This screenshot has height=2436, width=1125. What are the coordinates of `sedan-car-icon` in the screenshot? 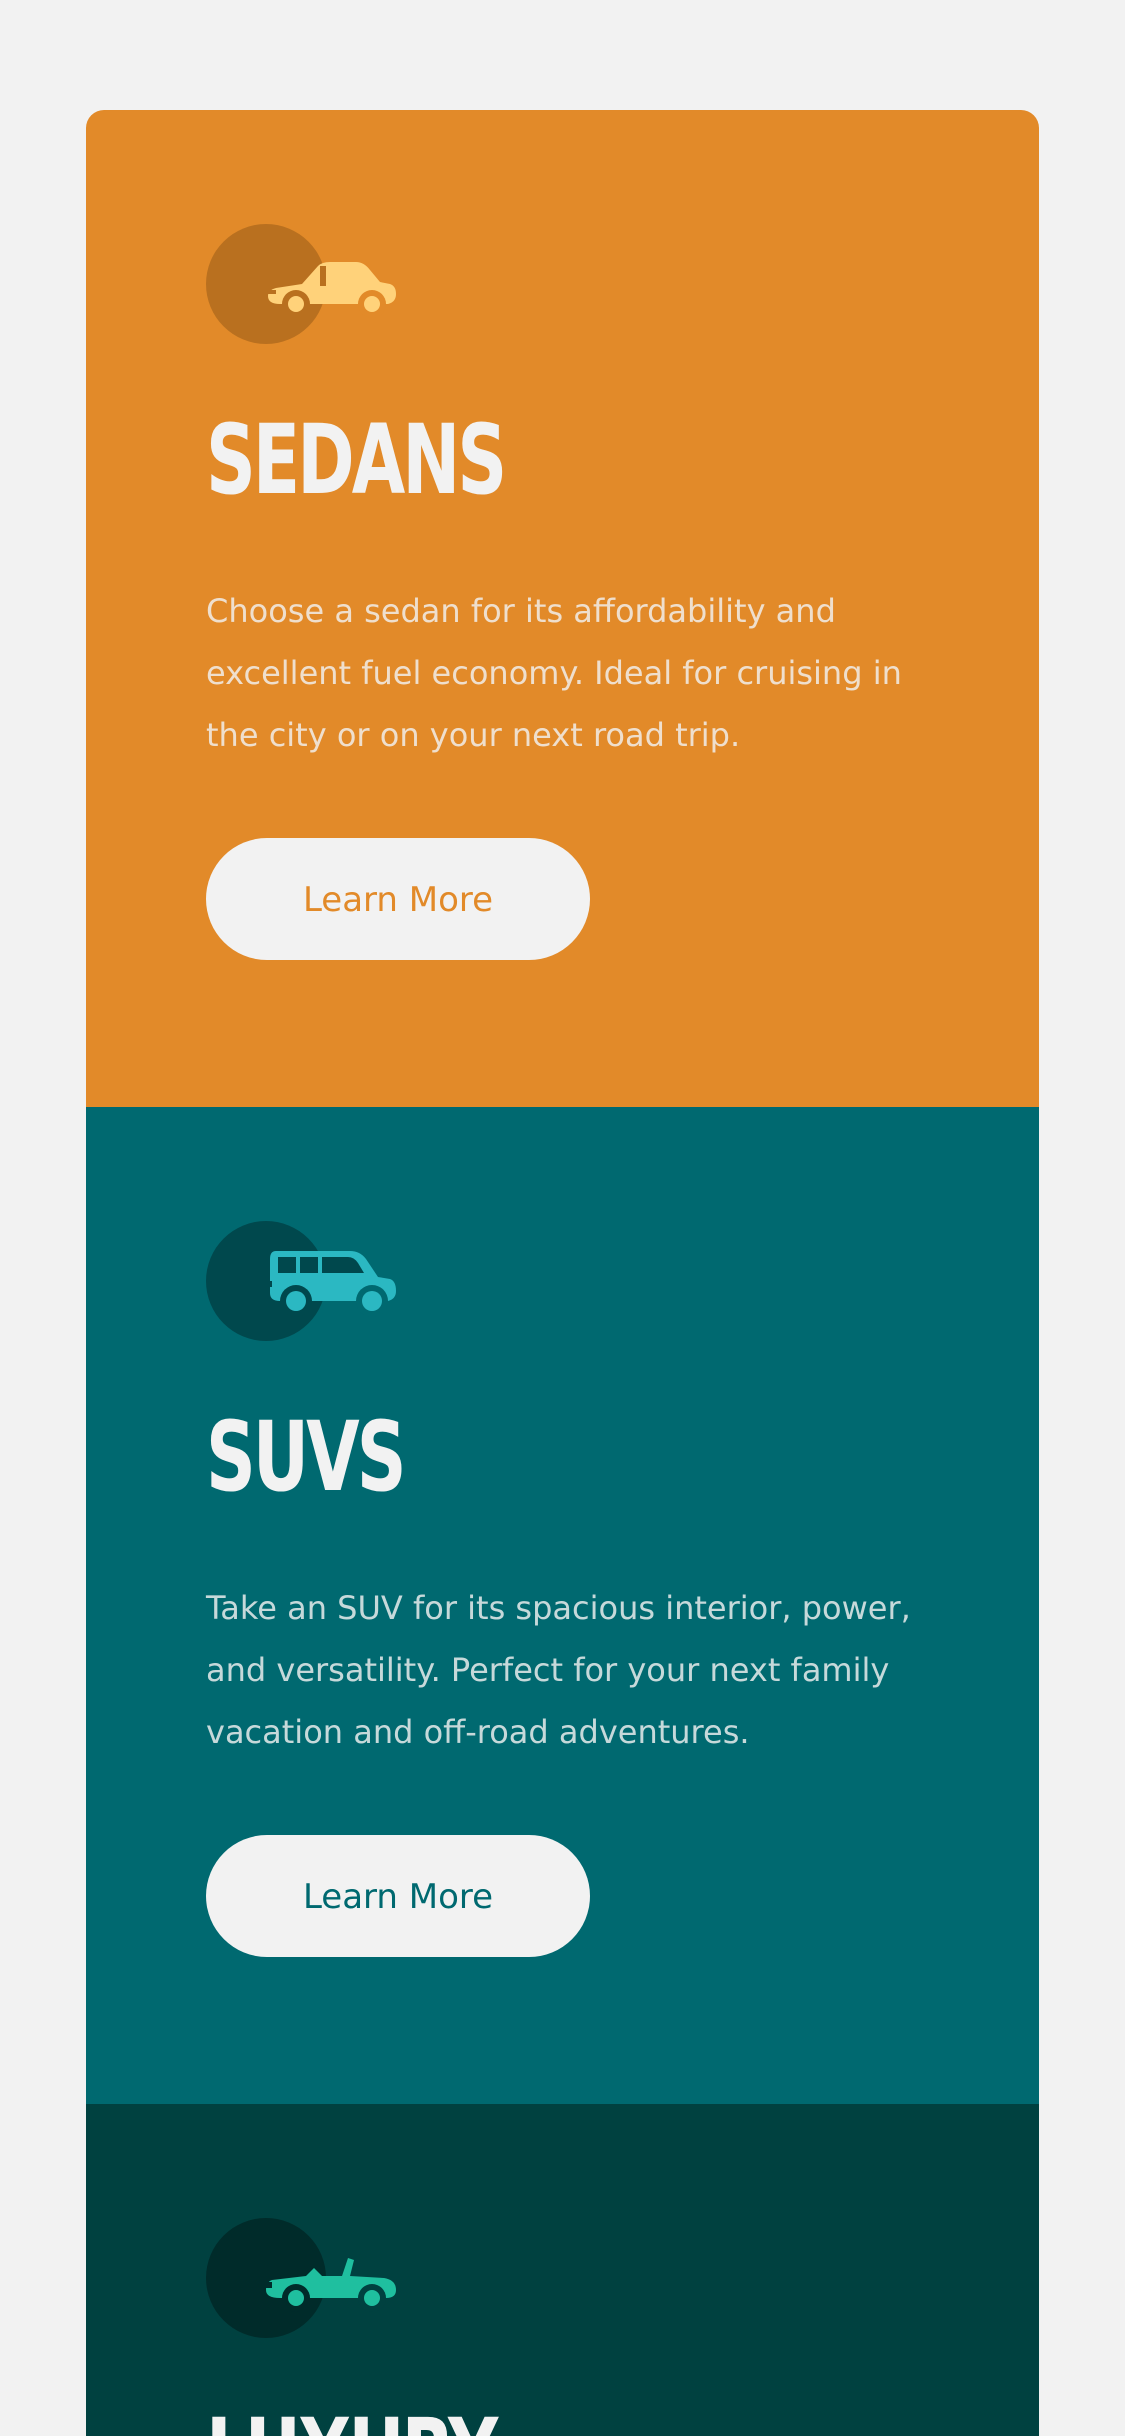 It's located at (306, 284).